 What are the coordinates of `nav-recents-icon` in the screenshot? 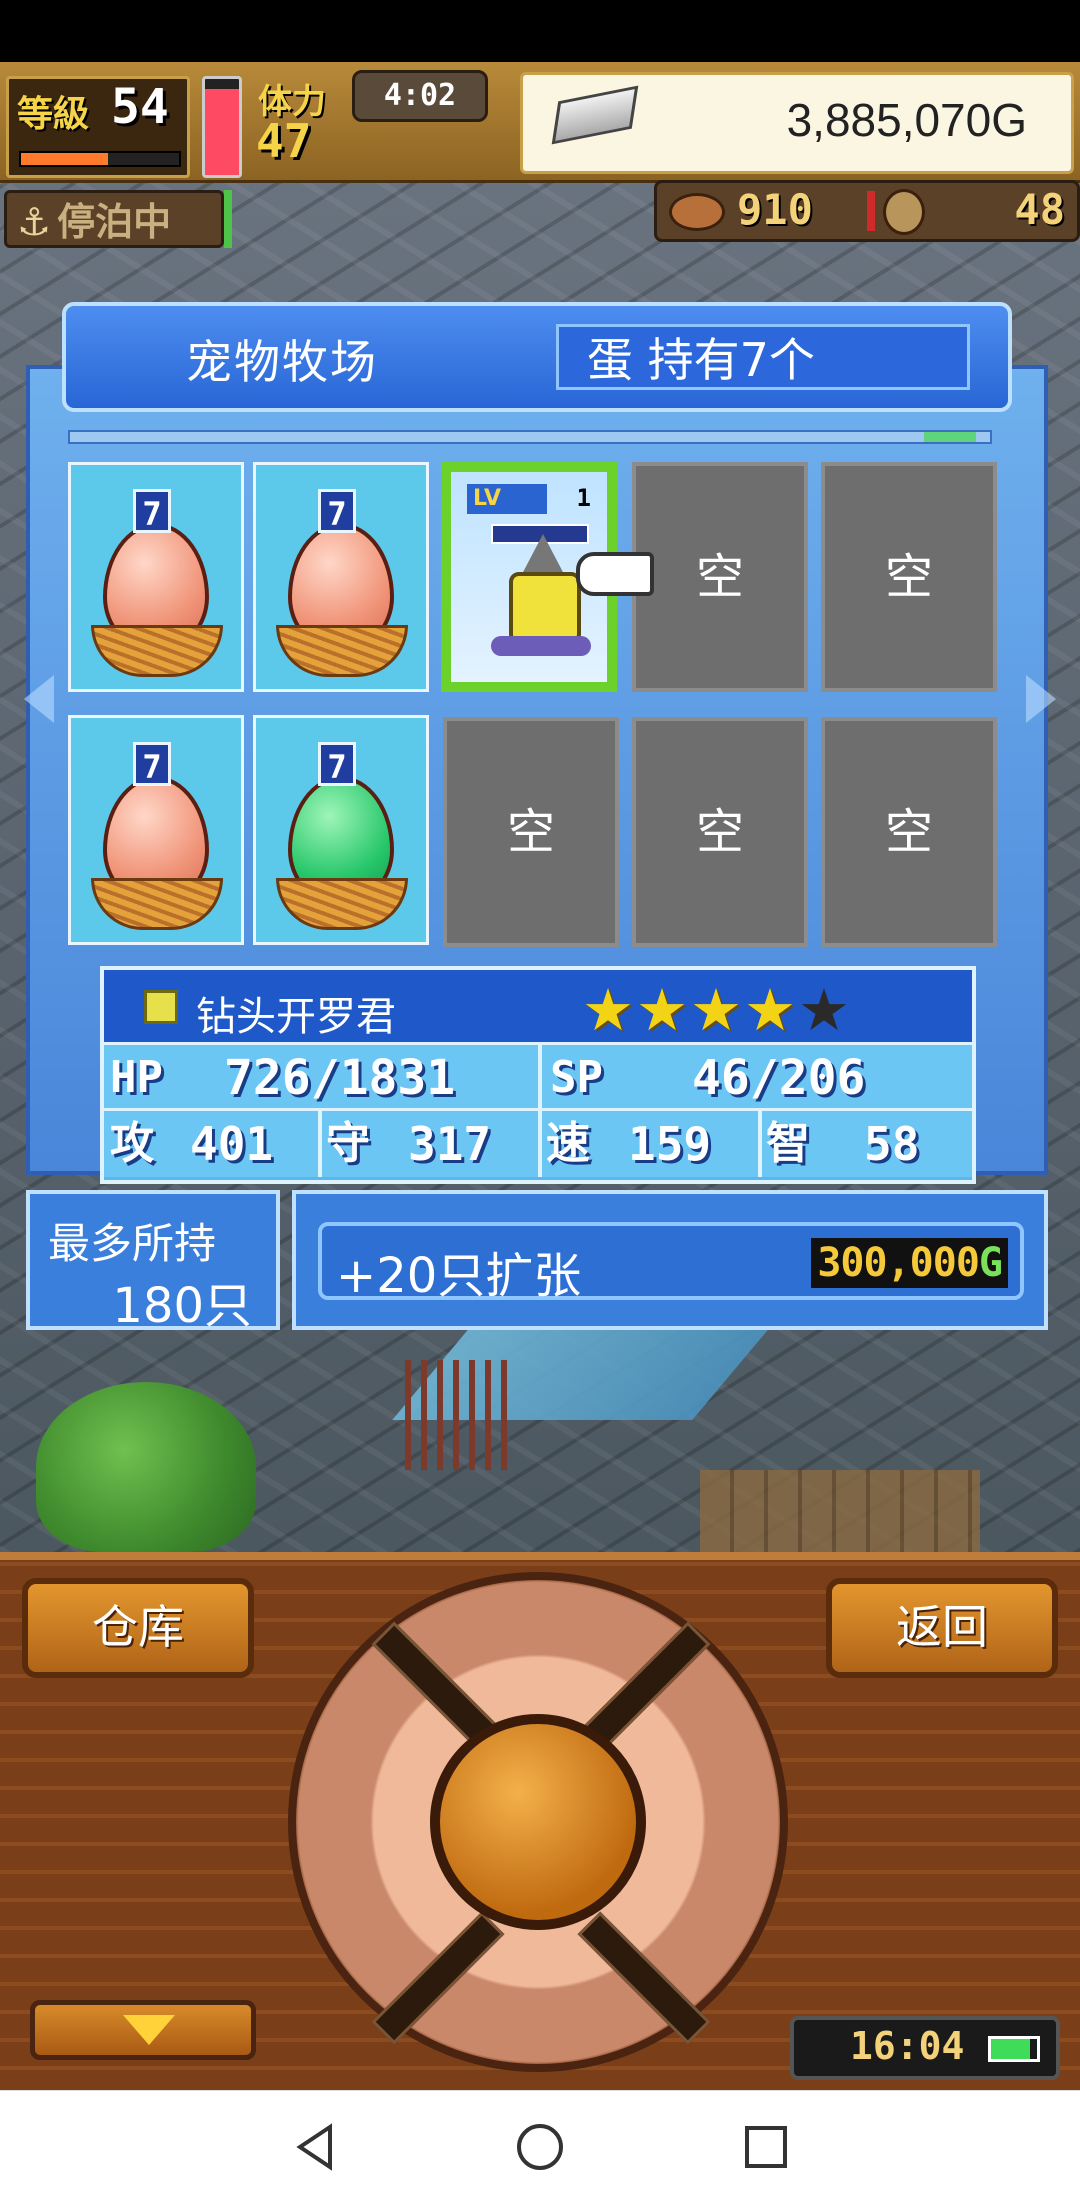 It's located at (766, 2147).